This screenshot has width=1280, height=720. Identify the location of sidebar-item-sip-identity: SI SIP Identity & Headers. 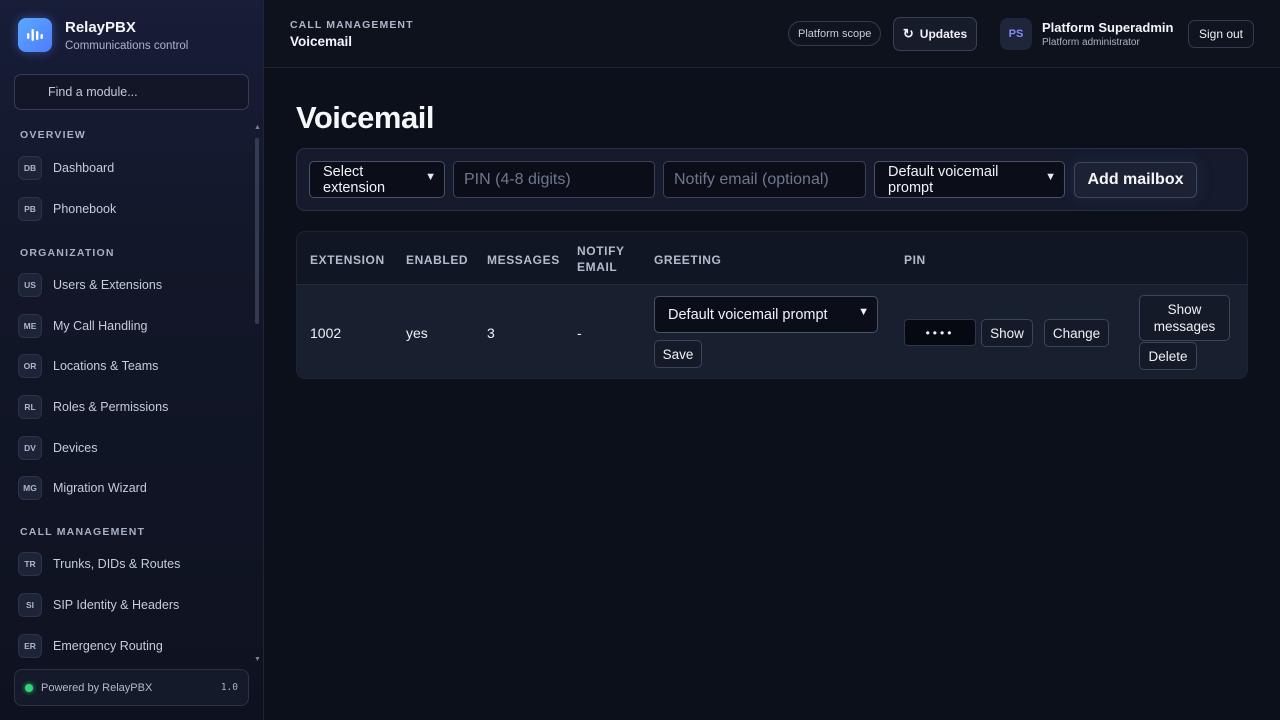
(98, 605).